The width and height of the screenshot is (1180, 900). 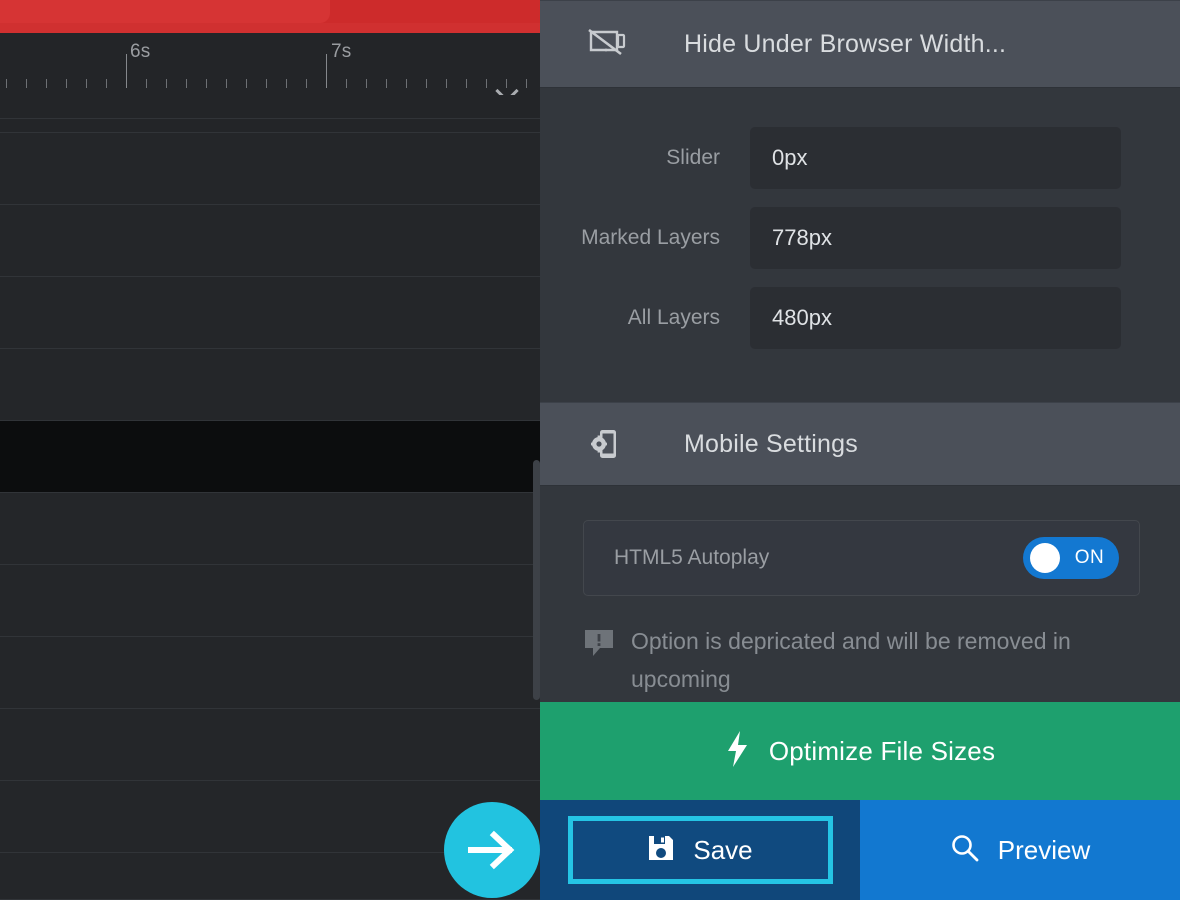 I want to click on top-red-bar, so click(x=270, y=16).